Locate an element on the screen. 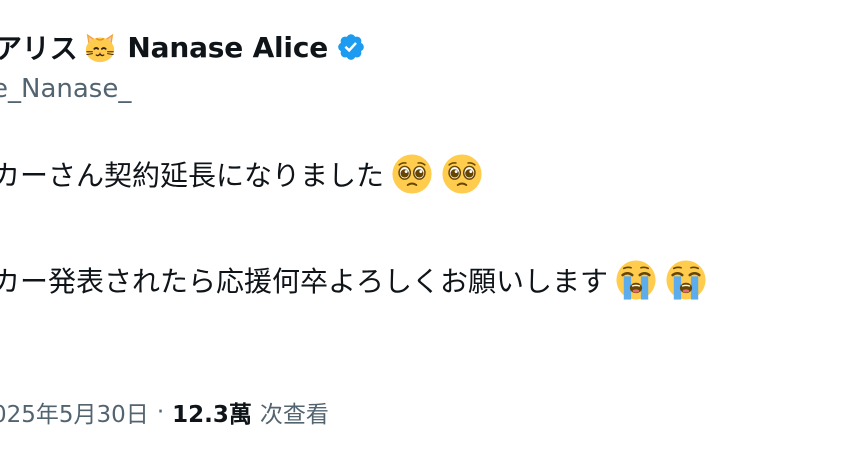 Image resolution: width=850 pixels, height=450 pixels. tweet-text-line-1: カーさん契約延長になりました is located at coordinates (242, 174).